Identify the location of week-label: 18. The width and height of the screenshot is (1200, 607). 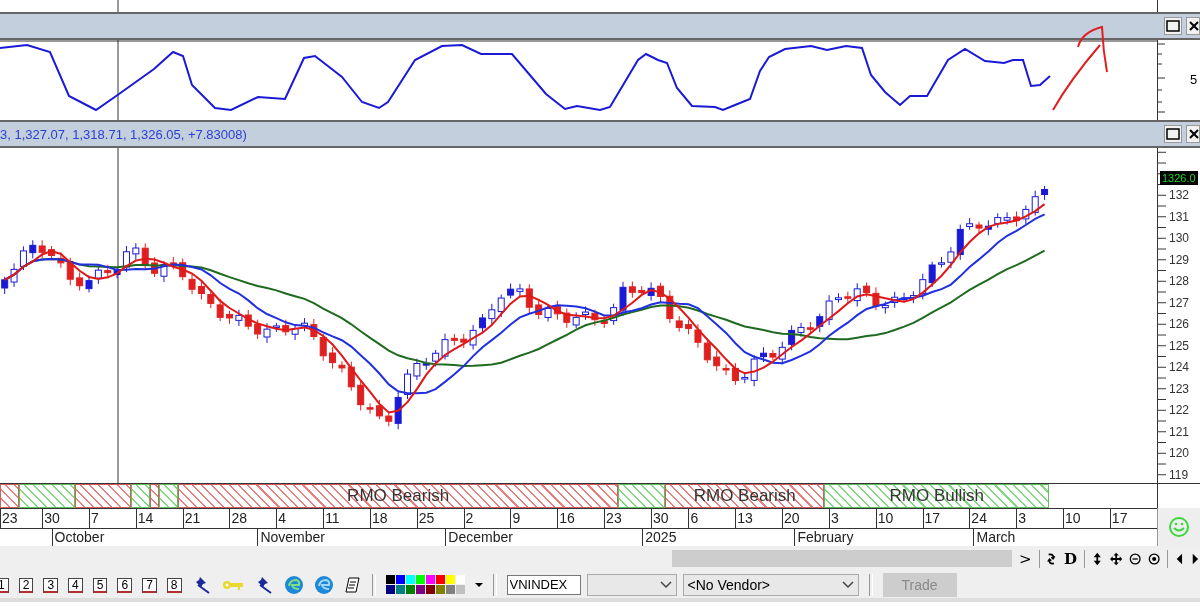
(393, 518).